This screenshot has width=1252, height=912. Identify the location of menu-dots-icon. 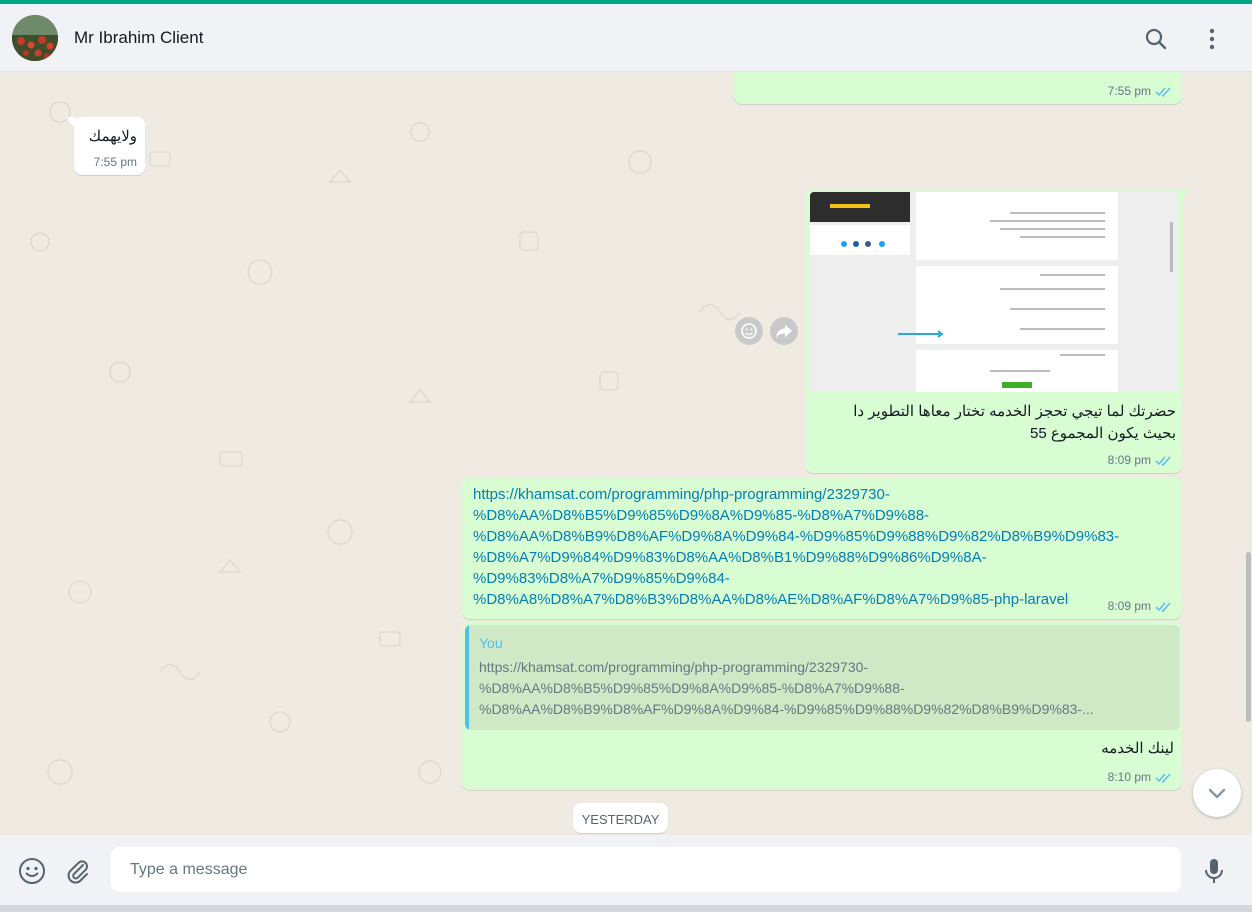
(1212, 39).